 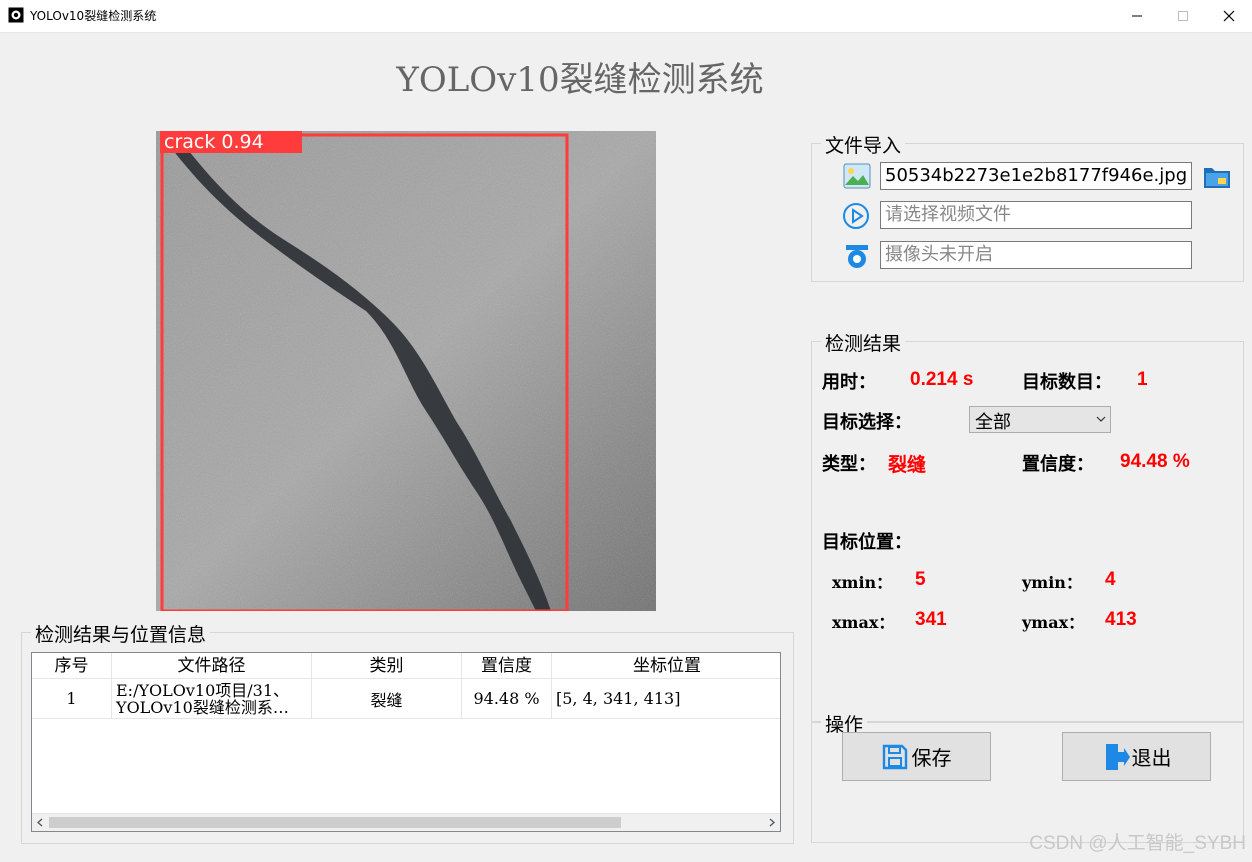 What do you see at coordinates (666, 666) in the screenshot?
I see `column-header-coords: 坐标位置` at bounding box center [666, 666].